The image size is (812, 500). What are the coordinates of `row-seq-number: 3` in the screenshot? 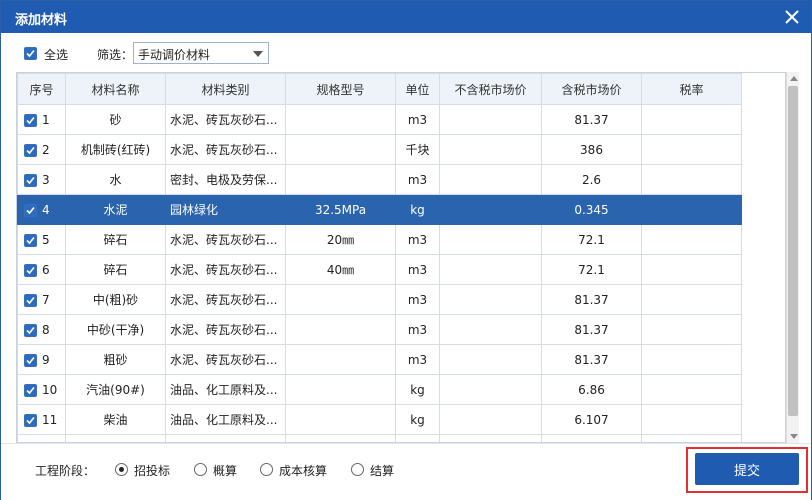 It's located at (46, 179).